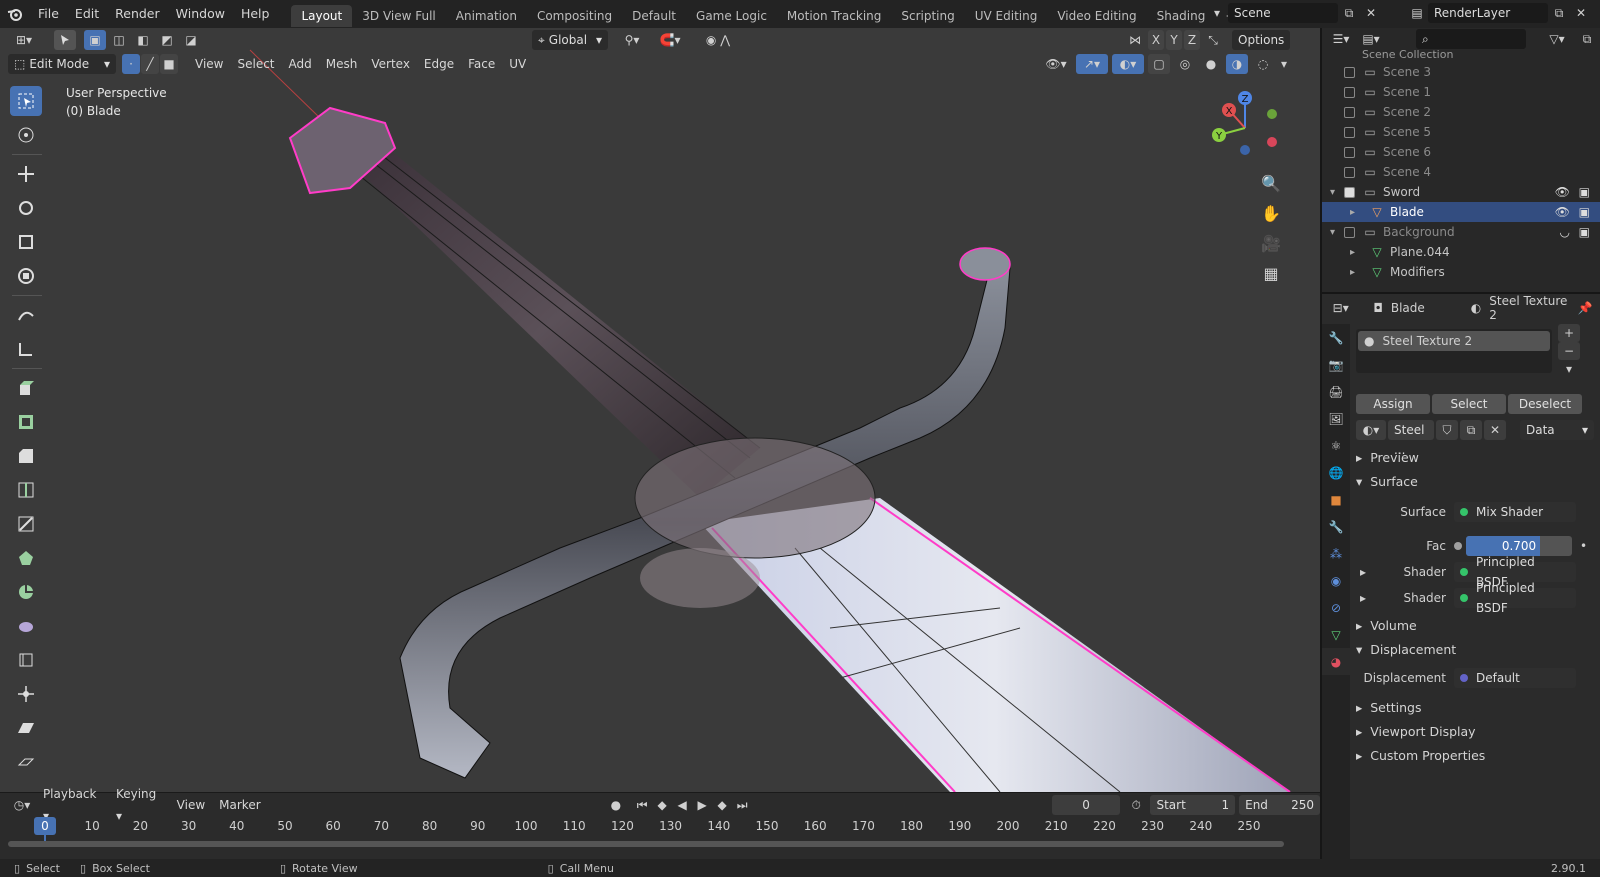  What do you see at coordinates (1469, 404) in the screenshot?
I see `select-button: Select` at bounding box center [1469, 404].